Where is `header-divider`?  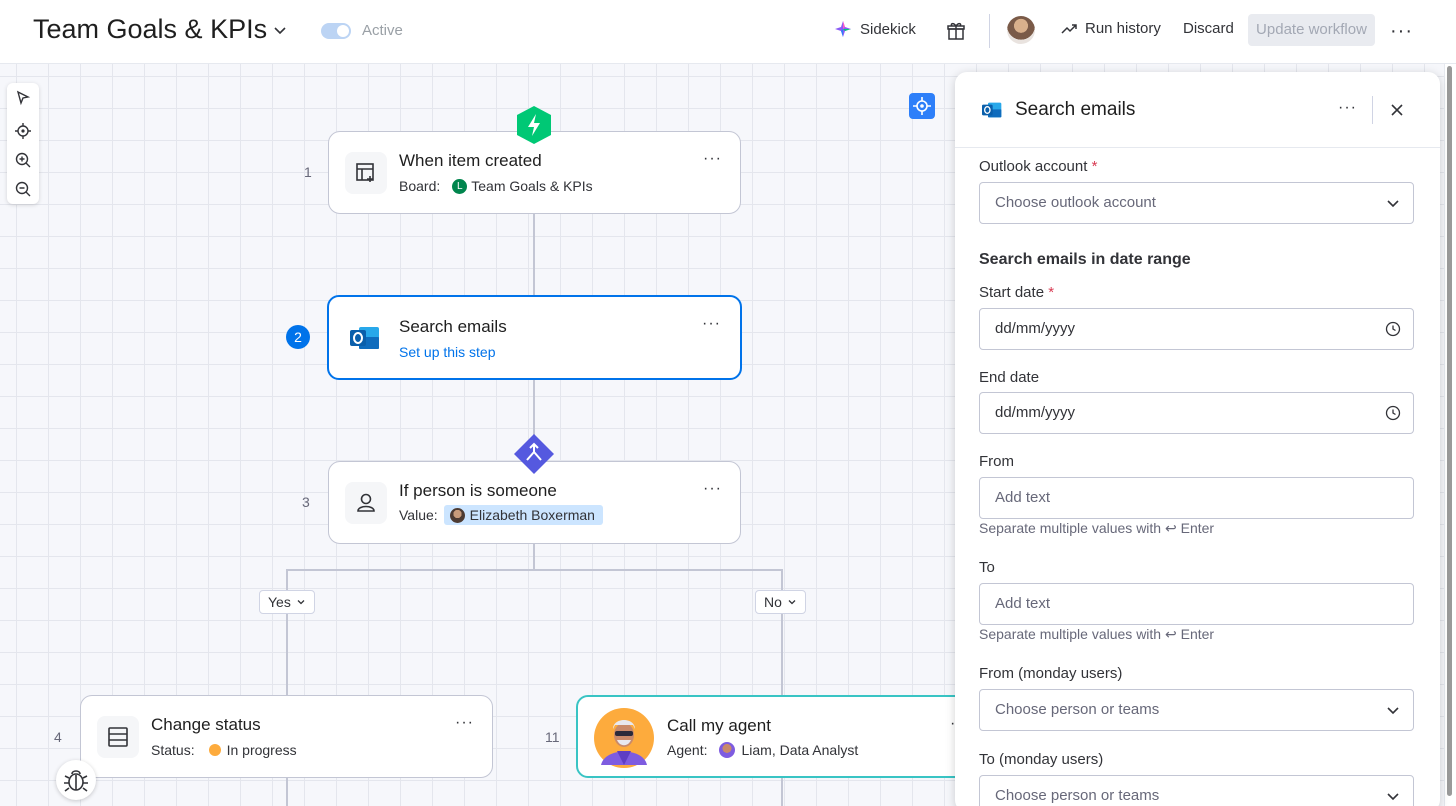 header-divider is located at coordinates (989, 31).